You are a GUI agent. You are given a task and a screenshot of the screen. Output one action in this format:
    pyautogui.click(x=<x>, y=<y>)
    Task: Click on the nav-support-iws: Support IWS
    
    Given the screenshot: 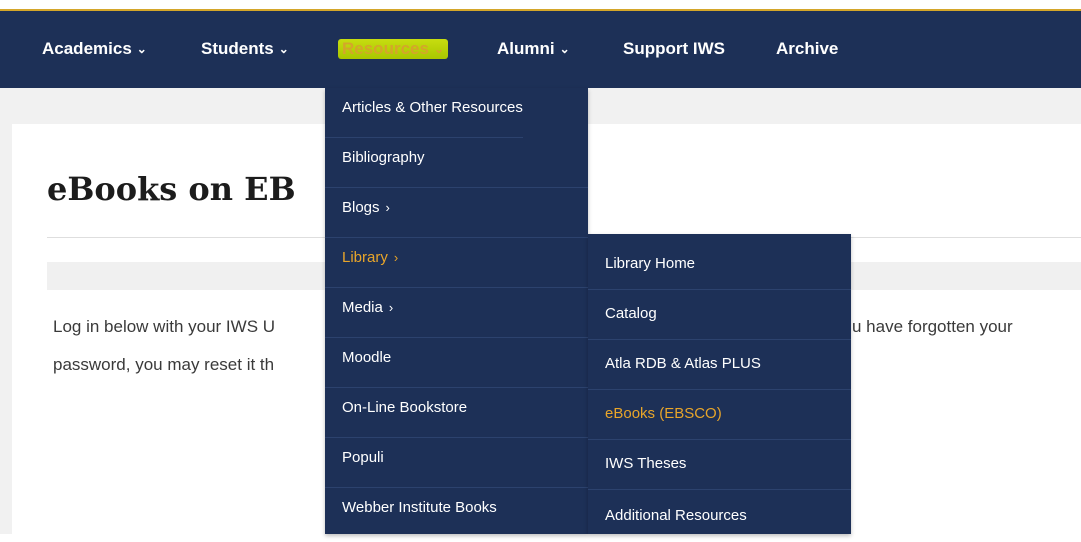 What is the action you would take?
    pyautogui.click(x=674, y=49)
    